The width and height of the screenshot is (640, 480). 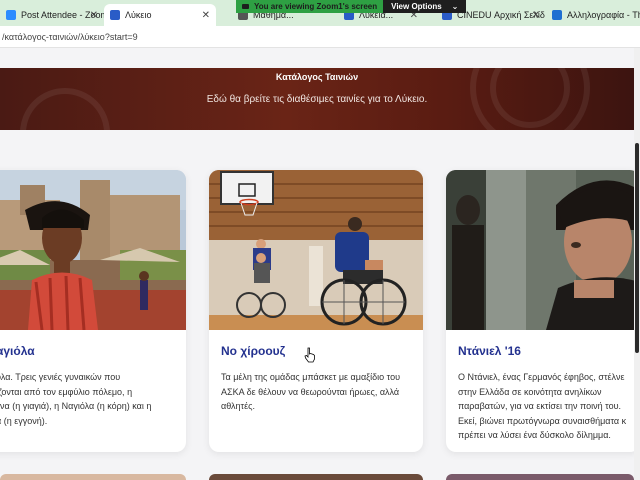 I want to click on description-line: αθλητές., so click(x=238, y=406).